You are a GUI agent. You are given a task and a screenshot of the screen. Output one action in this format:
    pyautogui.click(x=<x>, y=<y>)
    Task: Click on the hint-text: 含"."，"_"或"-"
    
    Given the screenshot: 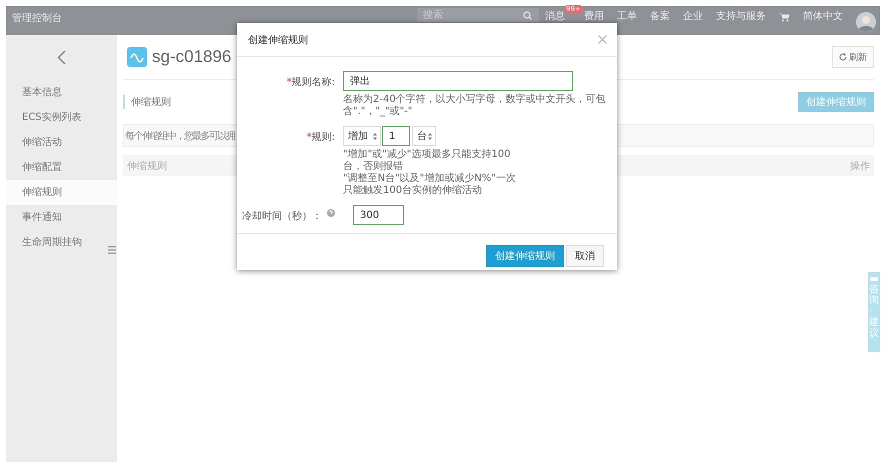 What is the action you would take?
    pyautogui.click(x=378, y=112)
    